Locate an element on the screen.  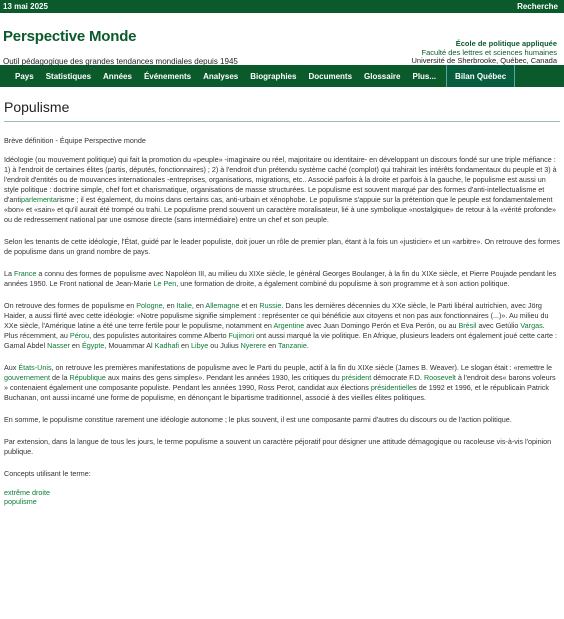
link-republique: République is located at coordinates (88, 377).